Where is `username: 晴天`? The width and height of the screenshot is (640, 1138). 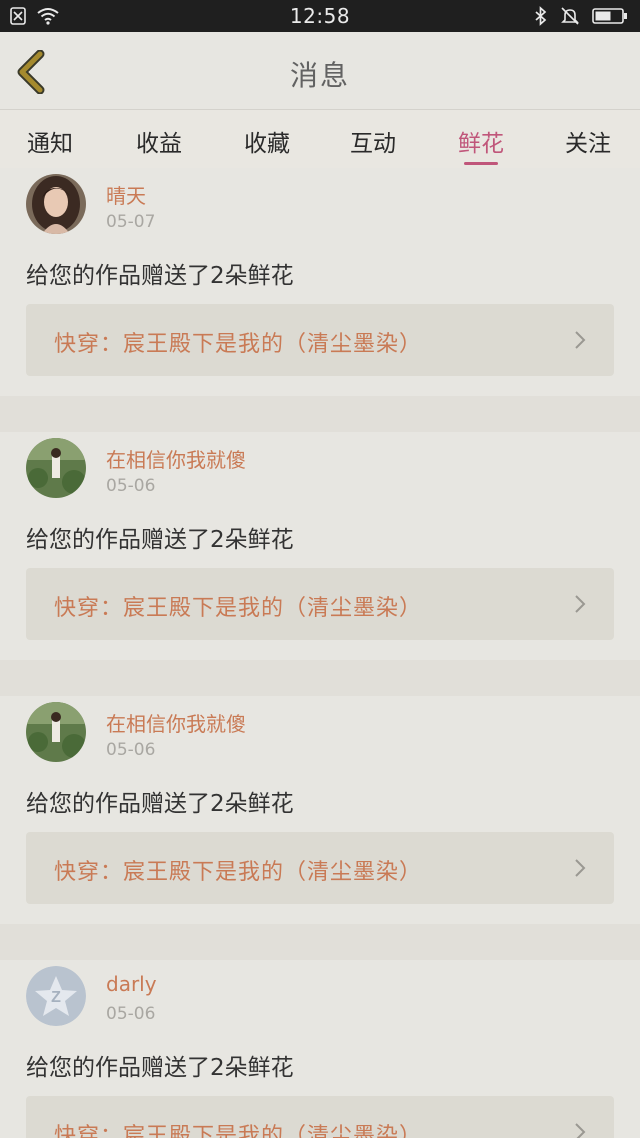
username: 晴天 is located at coordinates (126, 194).